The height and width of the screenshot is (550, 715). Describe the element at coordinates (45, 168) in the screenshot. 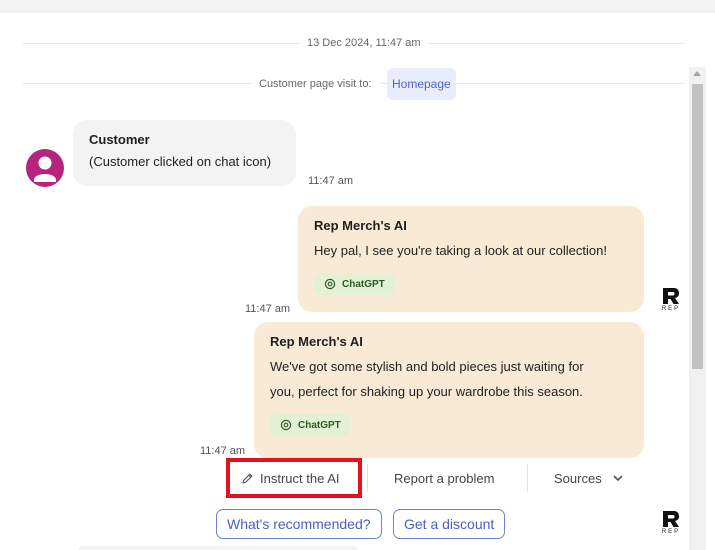

I see `user-avatar-icon` at that location.